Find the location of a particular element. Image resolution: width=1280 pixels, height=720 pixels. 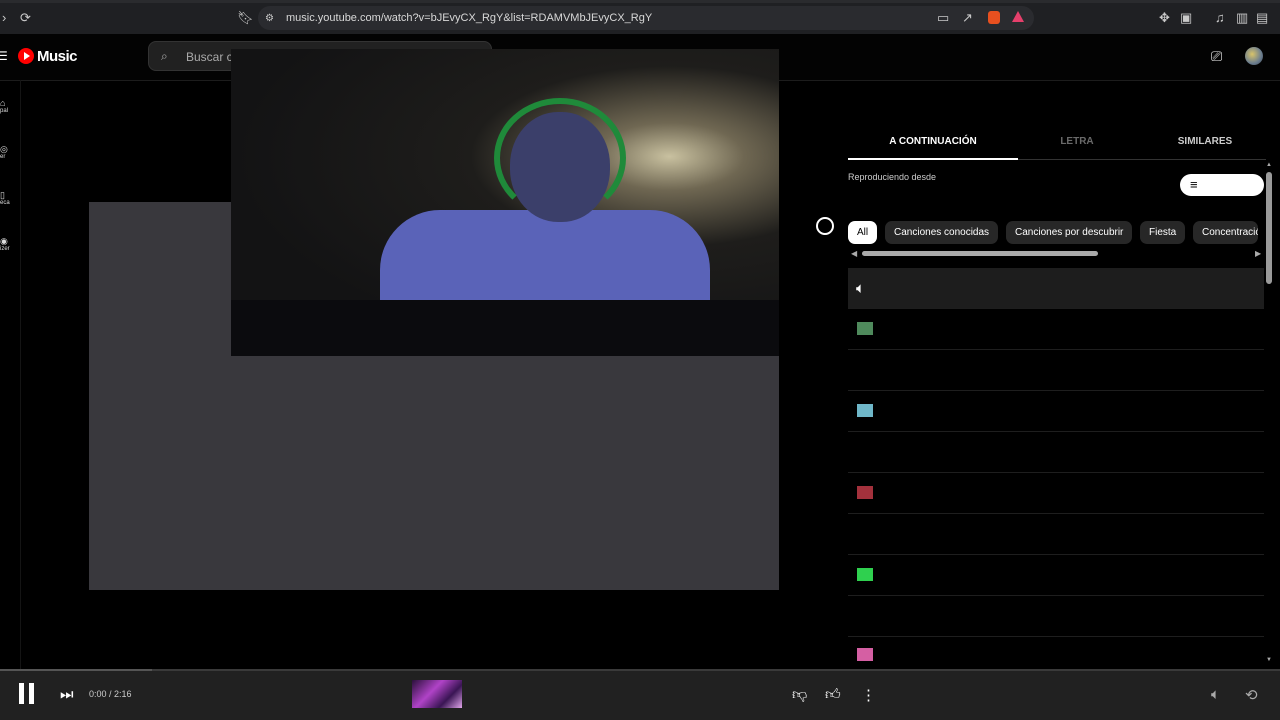

chip-party: Fiesta is located at coordinates (1163, 232).